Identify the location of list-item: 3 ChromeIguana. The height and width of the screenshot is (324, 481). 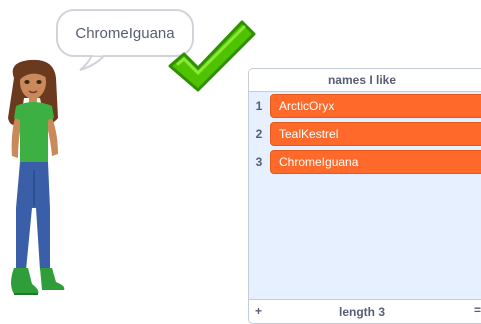
(365, 162).